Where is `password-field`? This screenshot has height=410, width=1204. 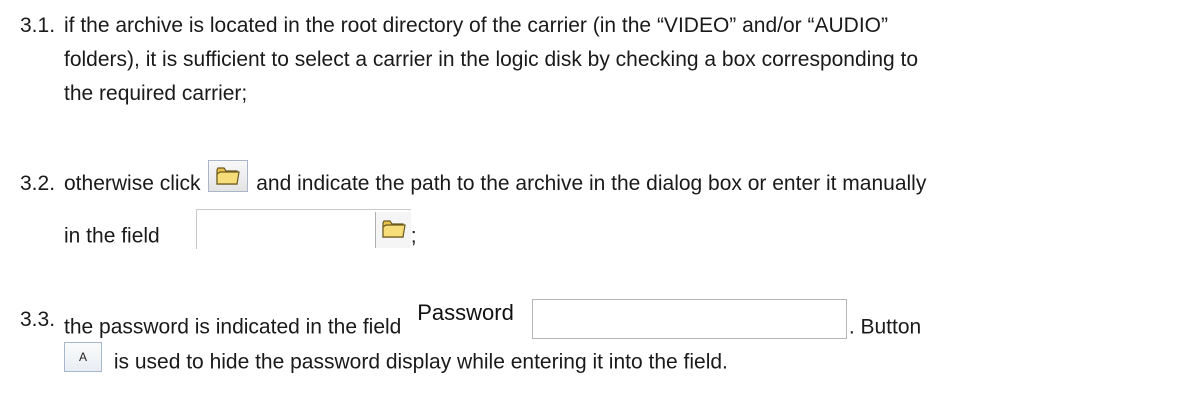 password-field is located at coordinates (689, 319).